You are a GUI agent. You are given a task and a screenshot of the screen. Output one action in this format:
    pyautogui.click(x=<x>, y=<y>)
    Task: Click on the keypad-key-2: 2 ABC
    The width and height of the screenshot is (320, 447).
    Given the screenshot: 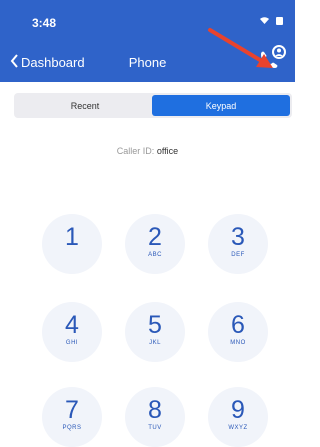 What is the action you would take?
    pyautogui.click(x=155, y=244)
    